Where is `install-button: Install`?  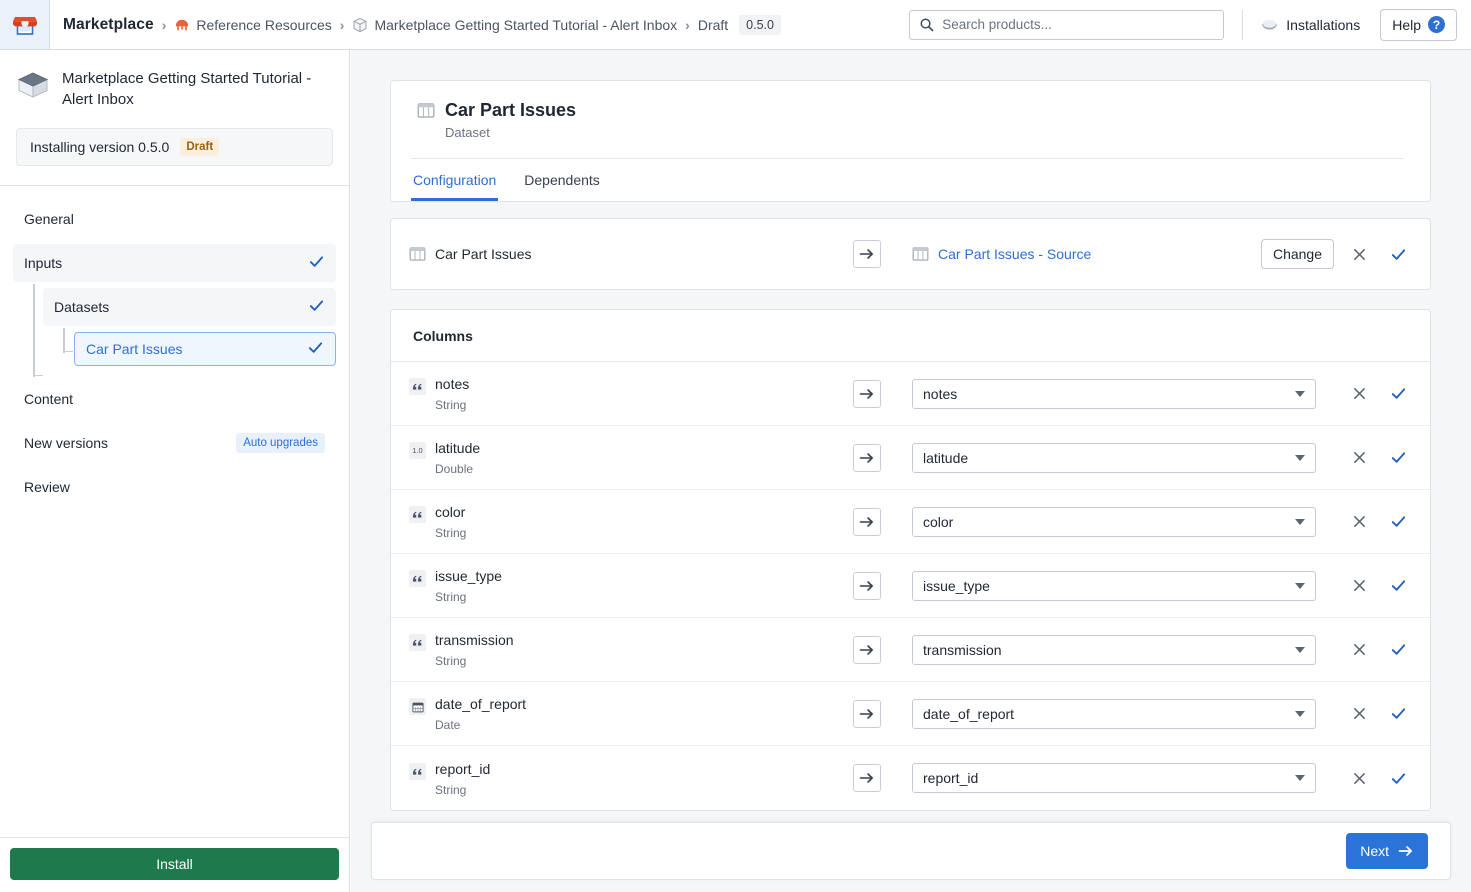 install-button: Install is located at coordinates (174, 864).